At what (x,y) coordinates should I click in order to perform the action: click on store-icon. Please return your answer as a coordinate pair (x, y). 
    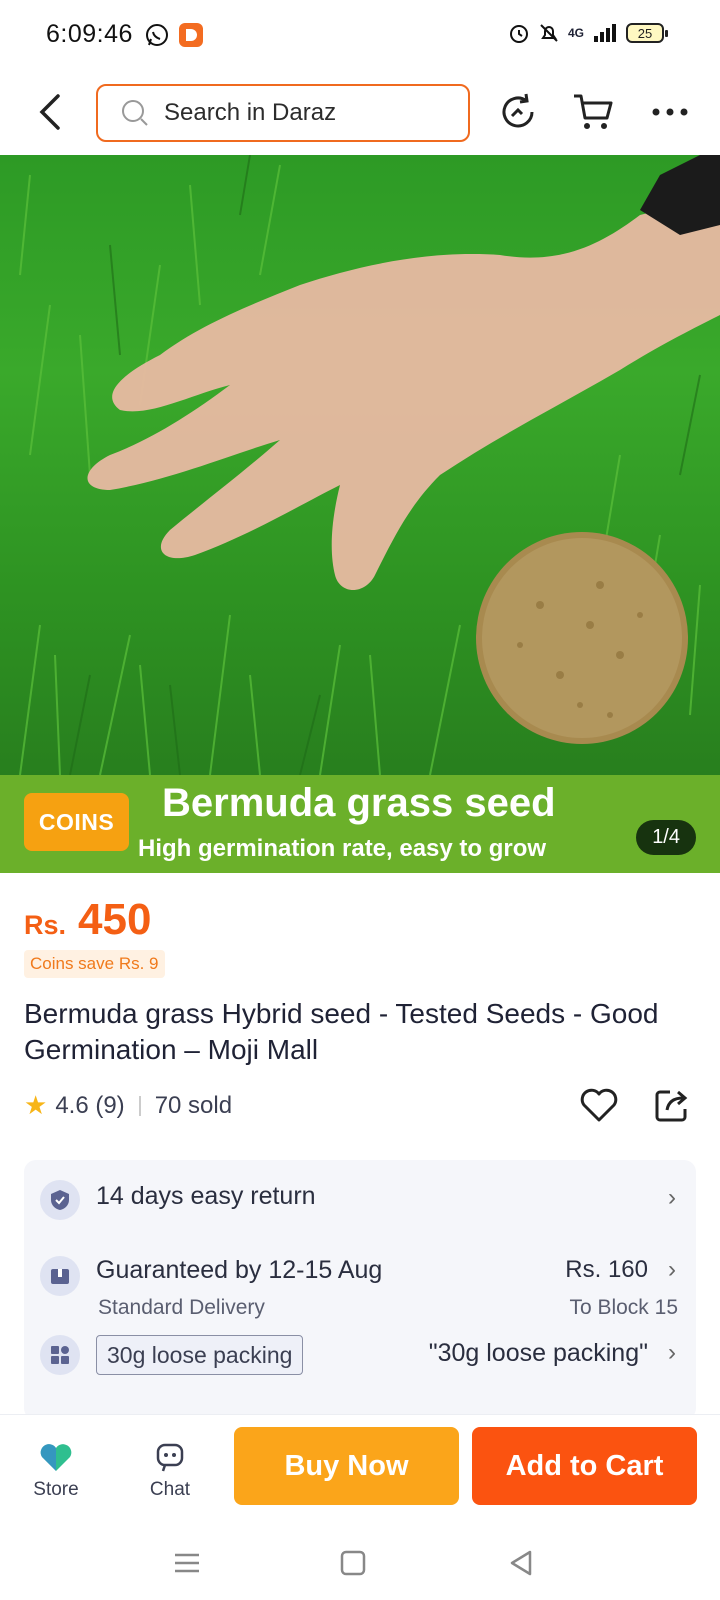
    Looking at the image, I should click on (56, 1457).